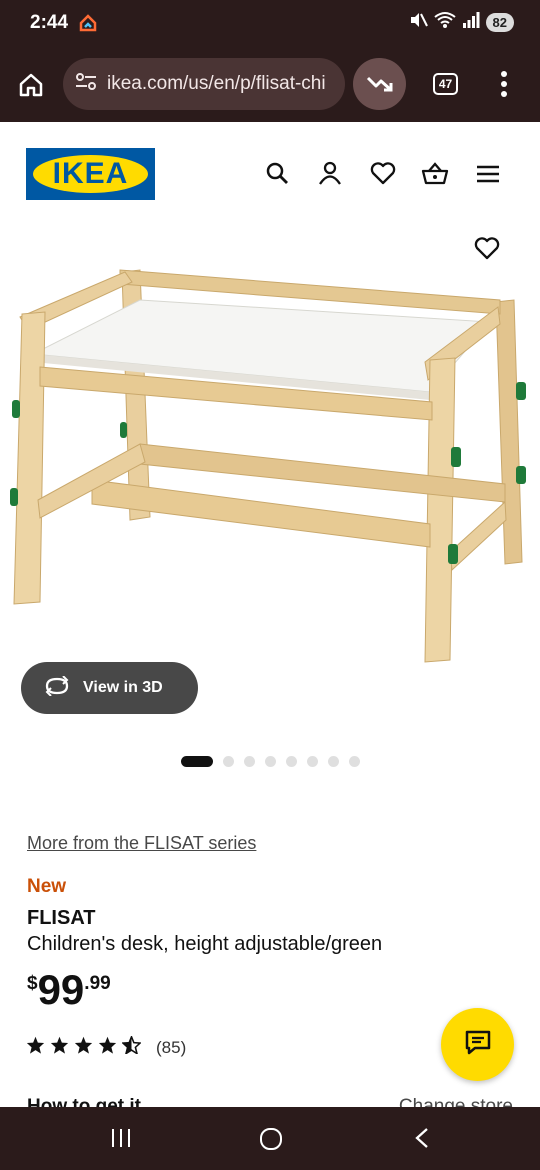 The width and height of the screenshot is (540, 1170). Describe the element at coordinates (379, 84) in the screenshot. I see `trending-down-icon` at that location.